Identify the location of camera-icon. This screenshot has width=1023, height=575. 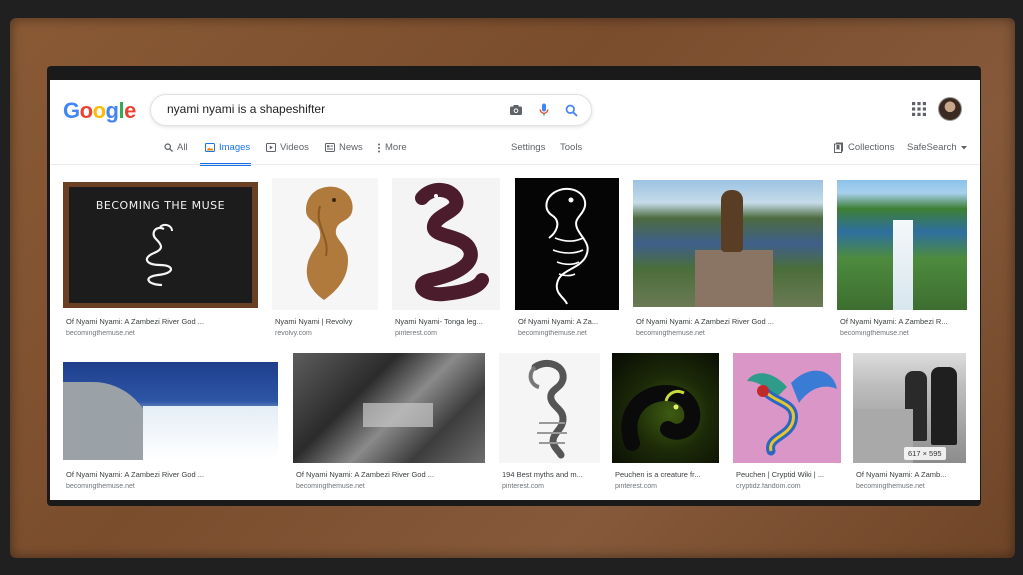
(516, 110).